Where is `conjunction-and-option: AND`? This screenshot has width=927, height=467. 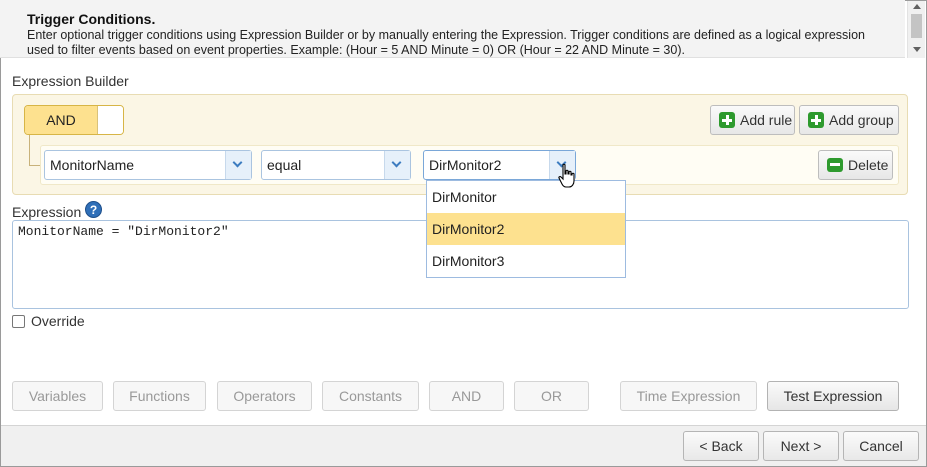
conjunction-and-option: AND is located at coordinates (61, 120).